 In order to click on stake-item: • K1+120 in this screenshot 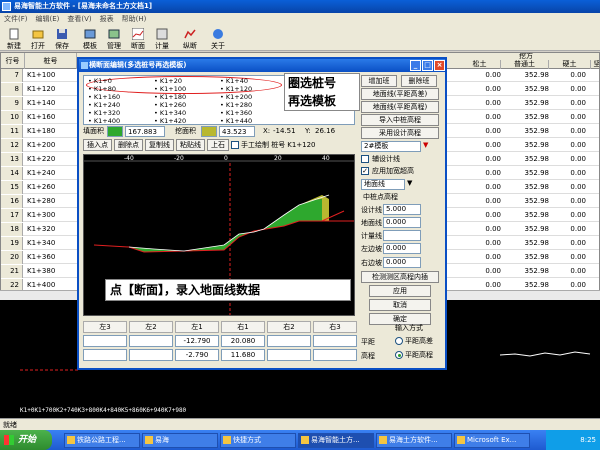, I will do `click(236, 89)`.